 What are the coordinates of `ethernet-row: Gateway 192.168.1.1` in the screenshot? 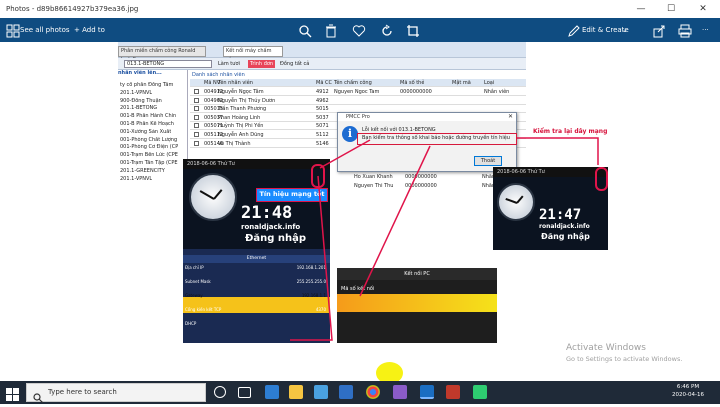 It's located at (256, 296).